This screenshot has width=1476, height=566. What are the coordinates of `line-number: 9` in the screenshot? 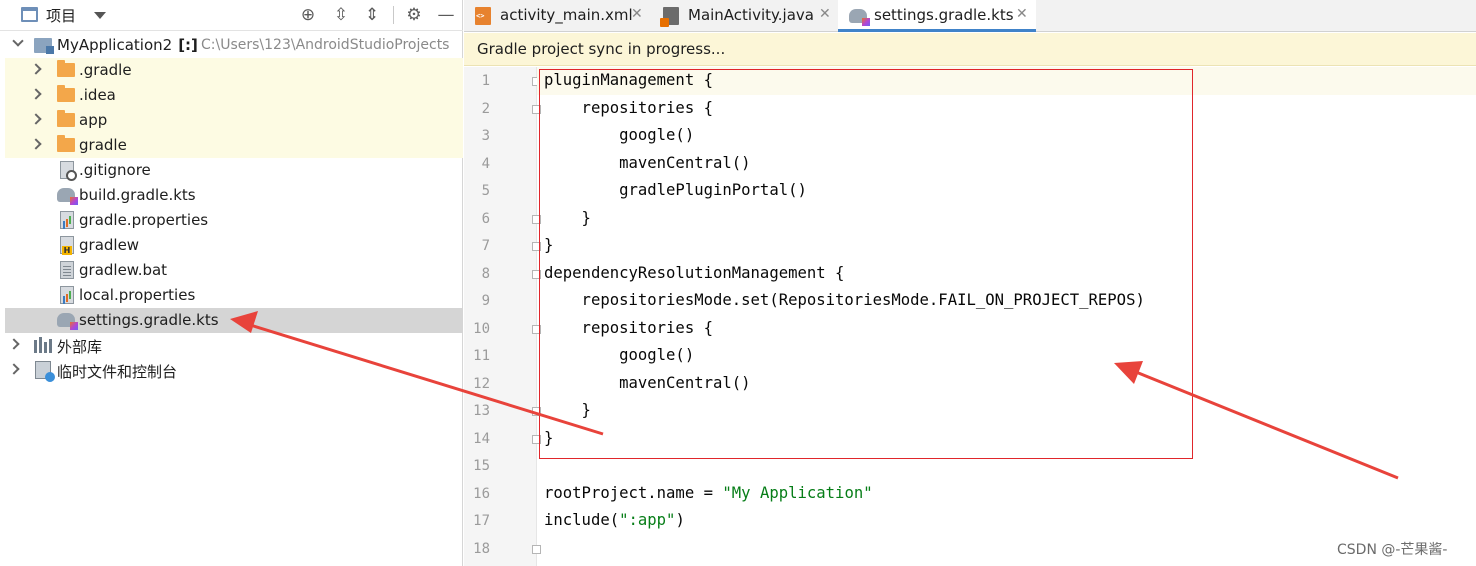 It's located at (485, 301).